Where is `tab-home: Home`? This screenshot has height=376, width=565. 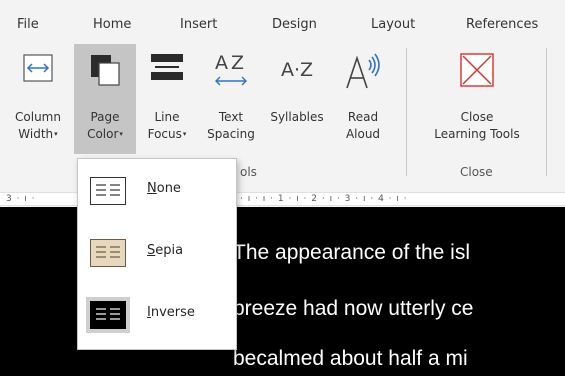 tab-home: Home is located at coordinates (112, 24).